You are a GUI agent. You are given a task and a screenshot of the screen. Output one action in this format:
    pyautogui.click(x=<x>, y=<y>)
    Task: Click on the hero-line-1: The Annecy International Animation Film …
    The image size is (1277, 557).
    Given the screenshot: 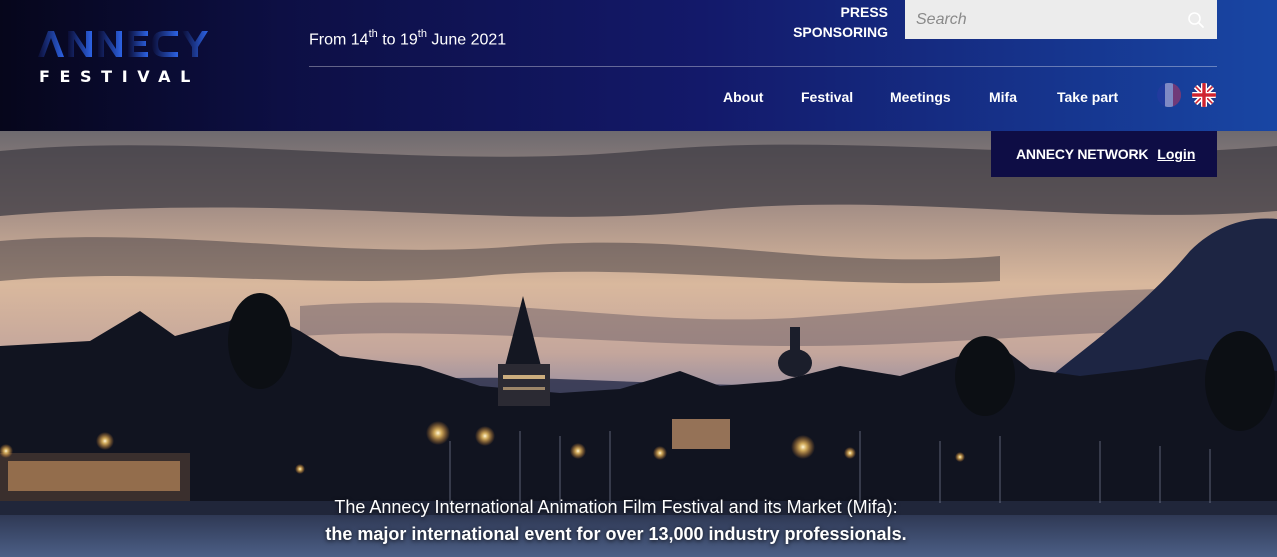 What is the action you would take?
    pyautogui.click(x=616, y=507)
    